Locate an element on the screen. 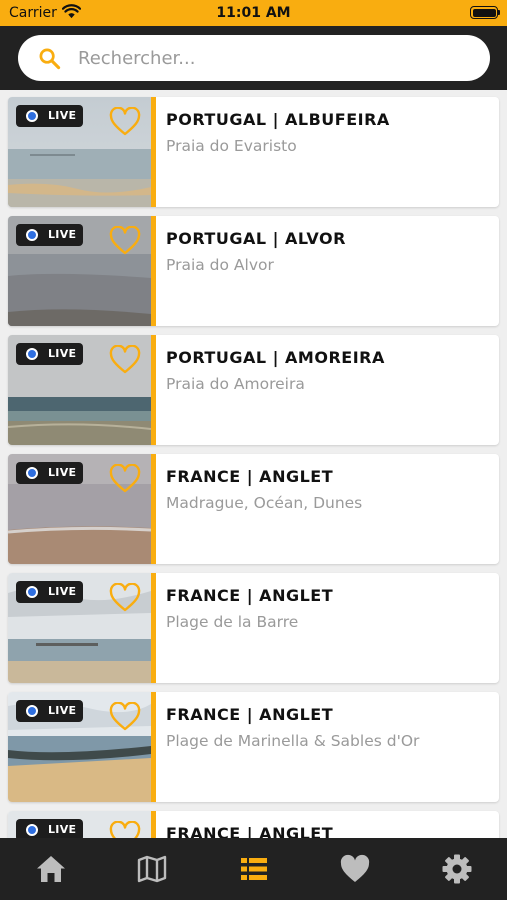 The width and height of the screenshot is (507, 900). webcam-subtitle: Plage de la Barre is located at coordinates (232, 622).